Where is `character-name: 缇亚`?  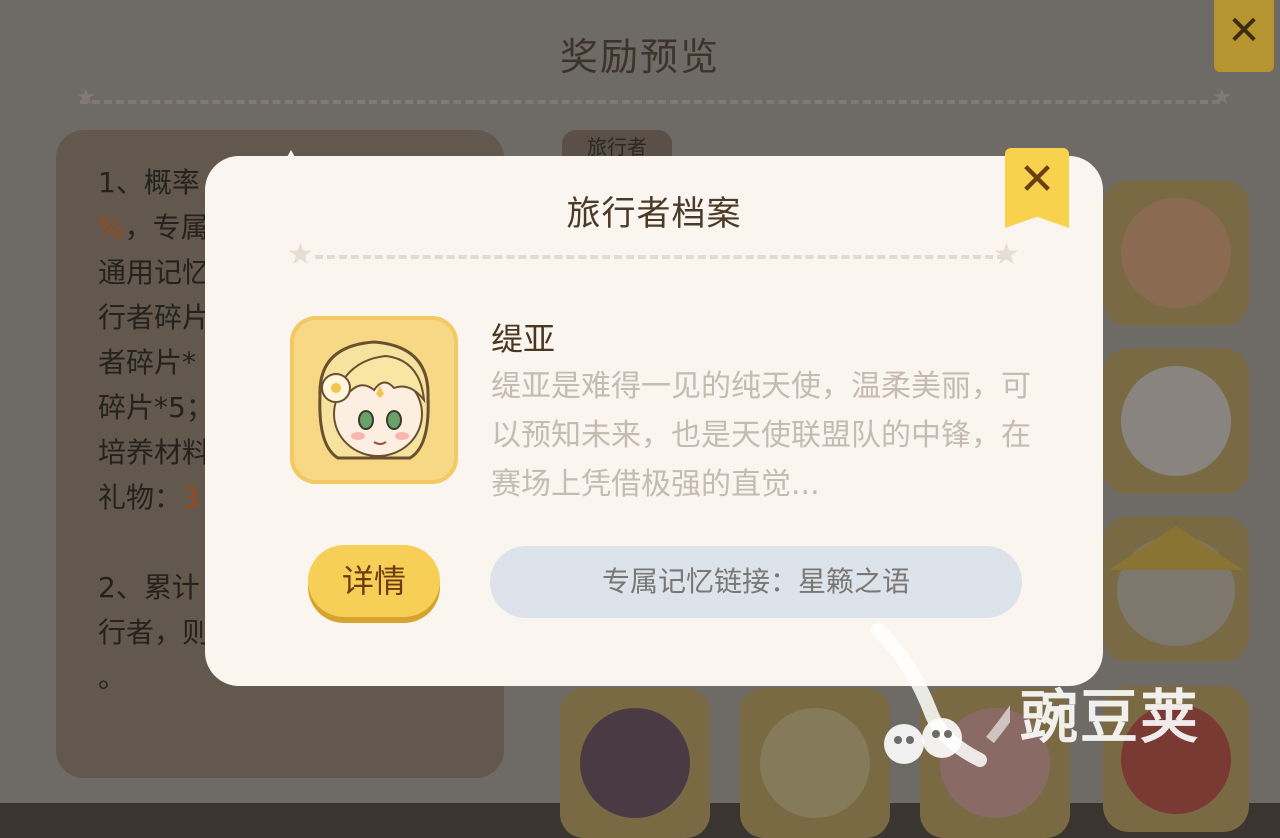
character-name: 缇亚 is located at coordinates (523, 339).